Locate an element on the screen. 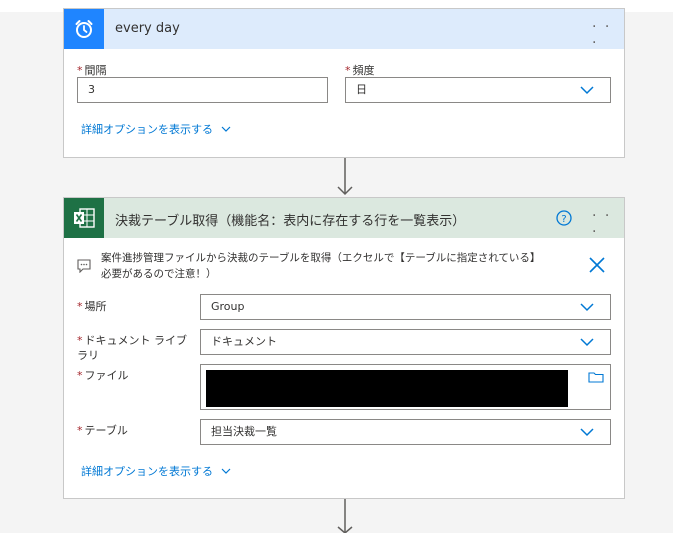 Image resolution: width=673 pixels, height=533 pixels. location-value: Group is located at coordinates (228, 306).